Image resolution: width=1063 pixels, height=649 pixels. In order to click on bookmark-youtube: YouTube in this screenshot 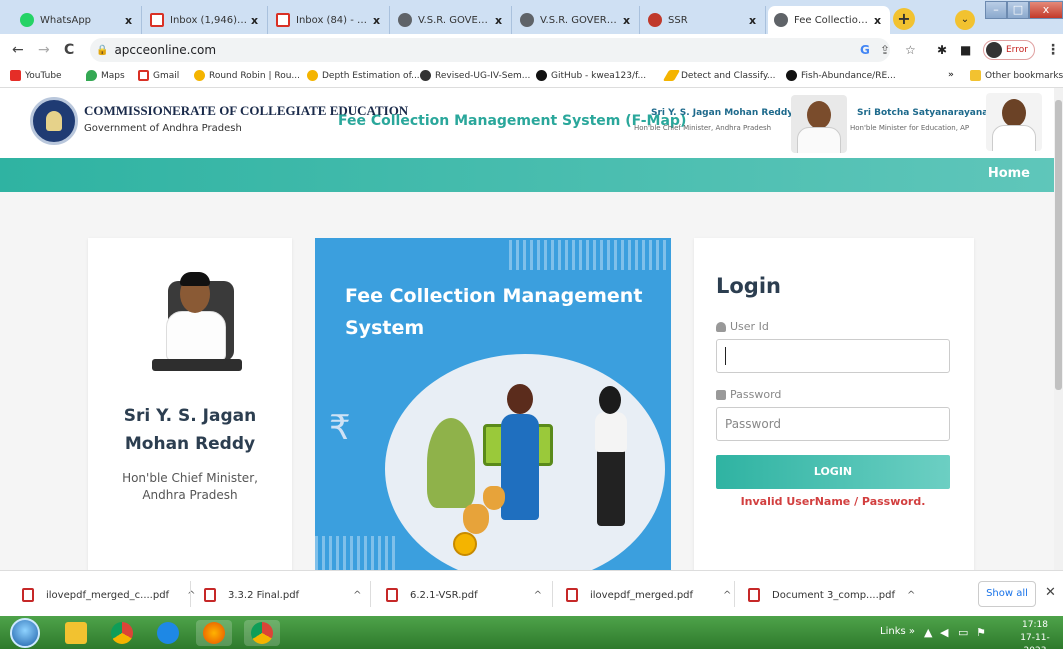, I will do `click(36, 75)`.